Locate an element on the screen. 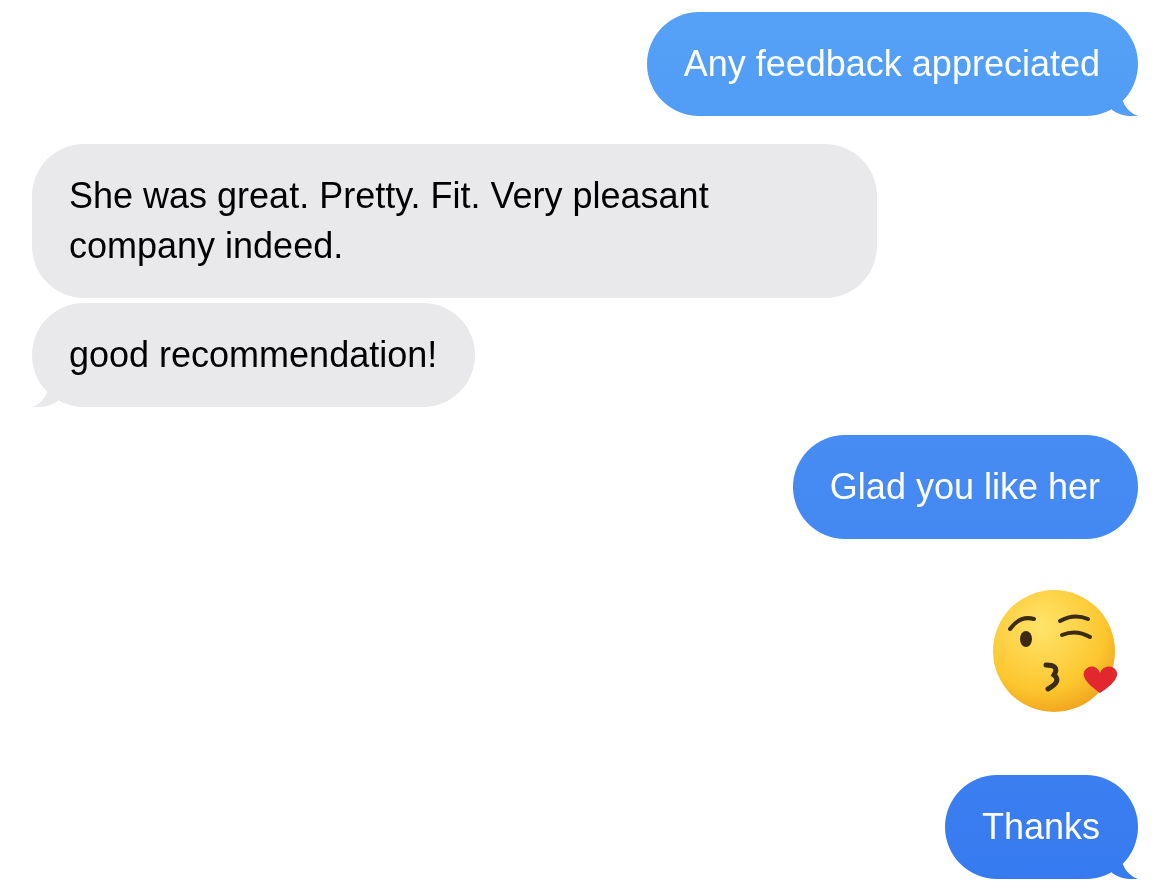  message-bubble: She was great. Pretty. Fit. Very pleasant company indeed. is located at coordinates (454, 221).